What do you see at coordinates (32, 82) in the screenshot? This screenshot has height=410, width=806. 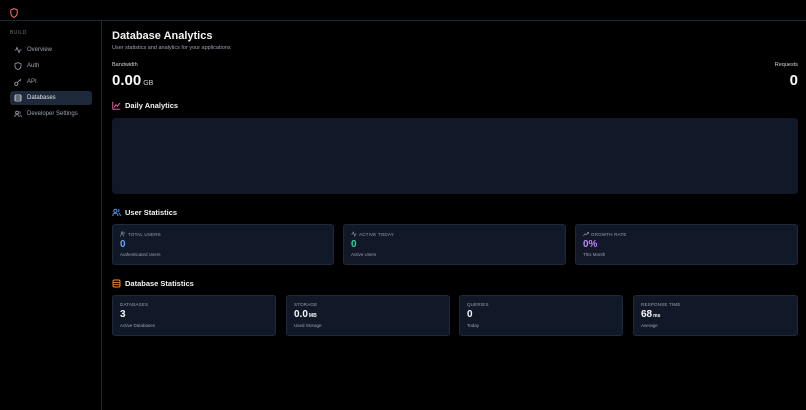 I see `sidebar-item-label: API` at bounding box center [32, 82].